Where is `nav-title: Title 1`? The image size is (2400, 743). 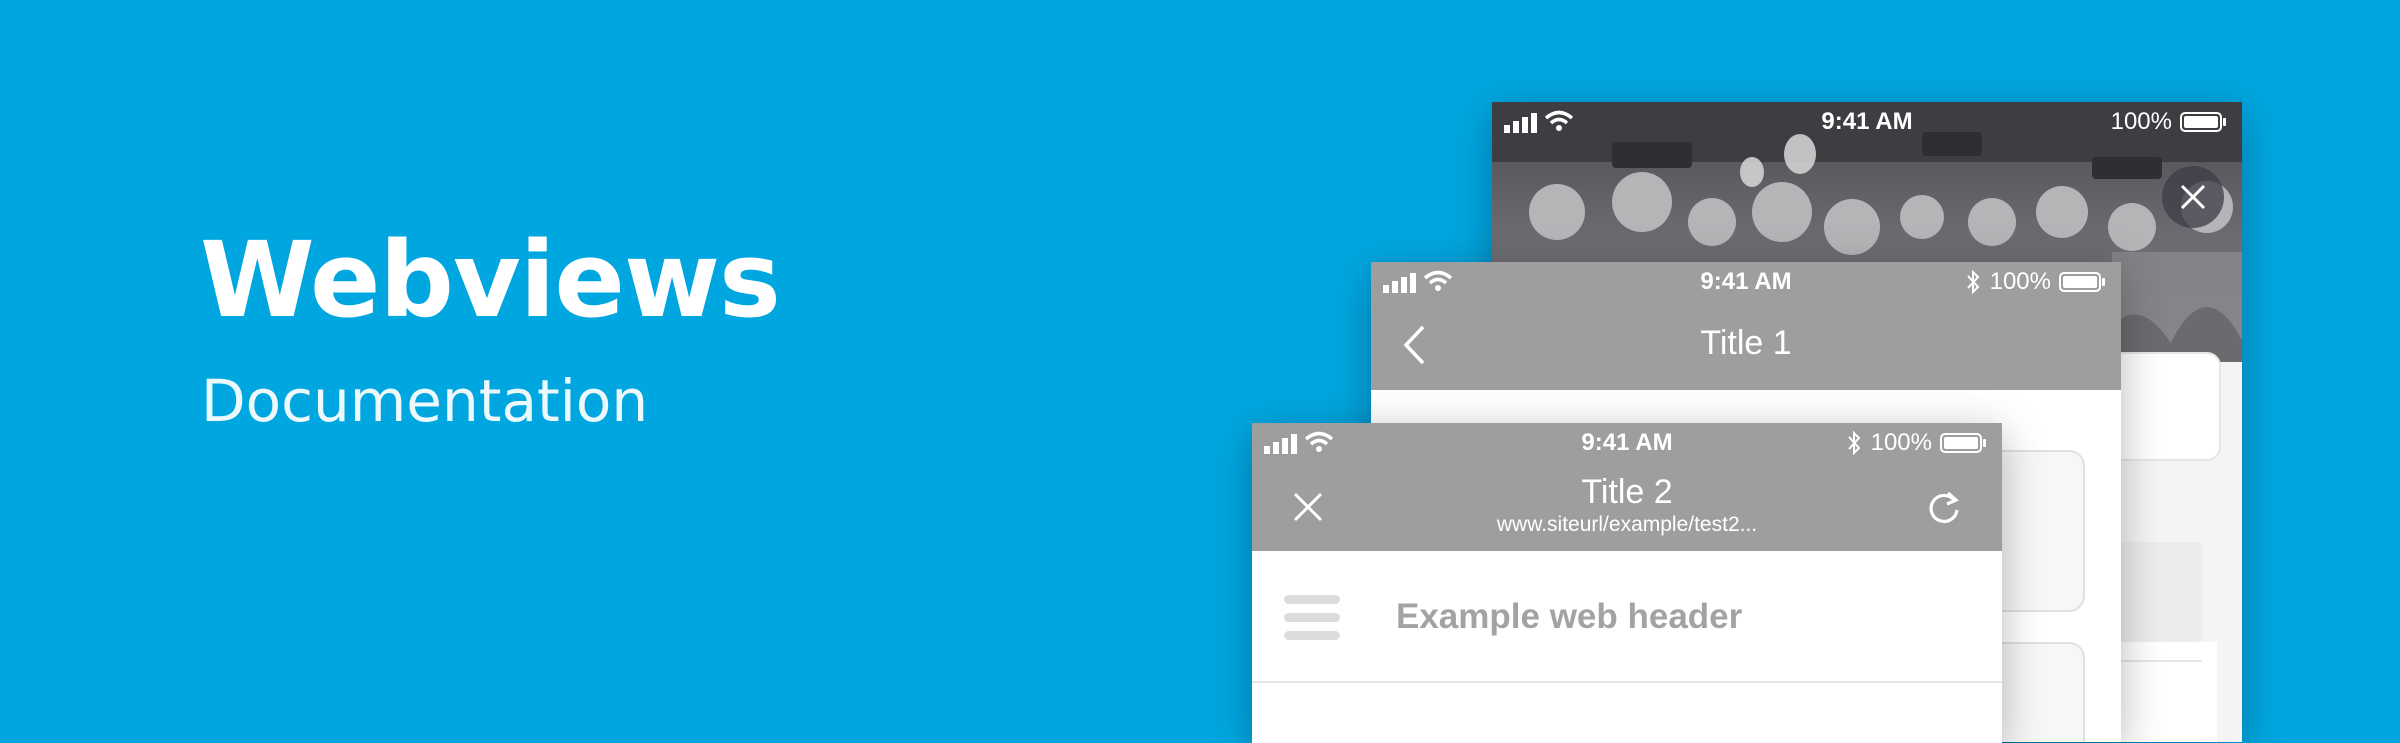
nav-title: Title 1 is located at coordinates (1746, 343).